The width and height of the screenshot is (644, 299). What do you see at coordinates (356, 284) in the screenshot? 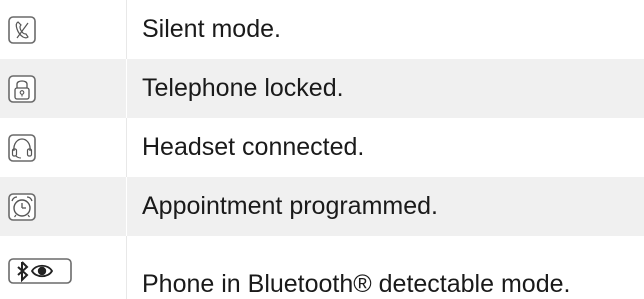
I see `row-description: Phone in Bluetooth® detectable mode.` at bounding box center [356, 284].